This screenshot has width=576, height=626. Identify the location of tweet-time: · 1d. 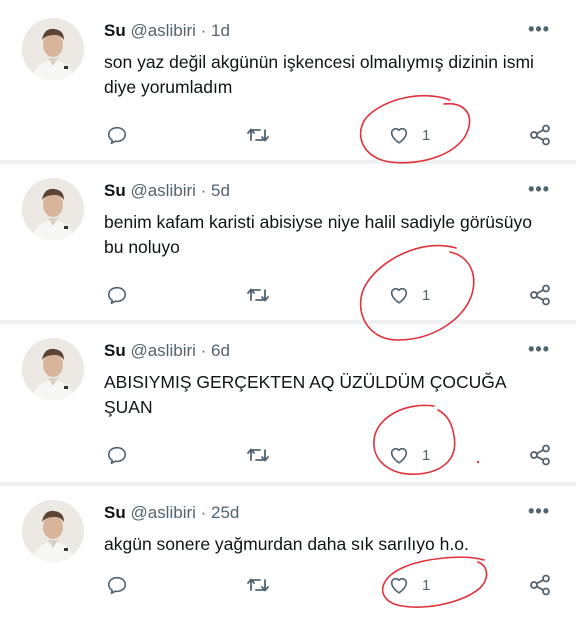
(215, 30).